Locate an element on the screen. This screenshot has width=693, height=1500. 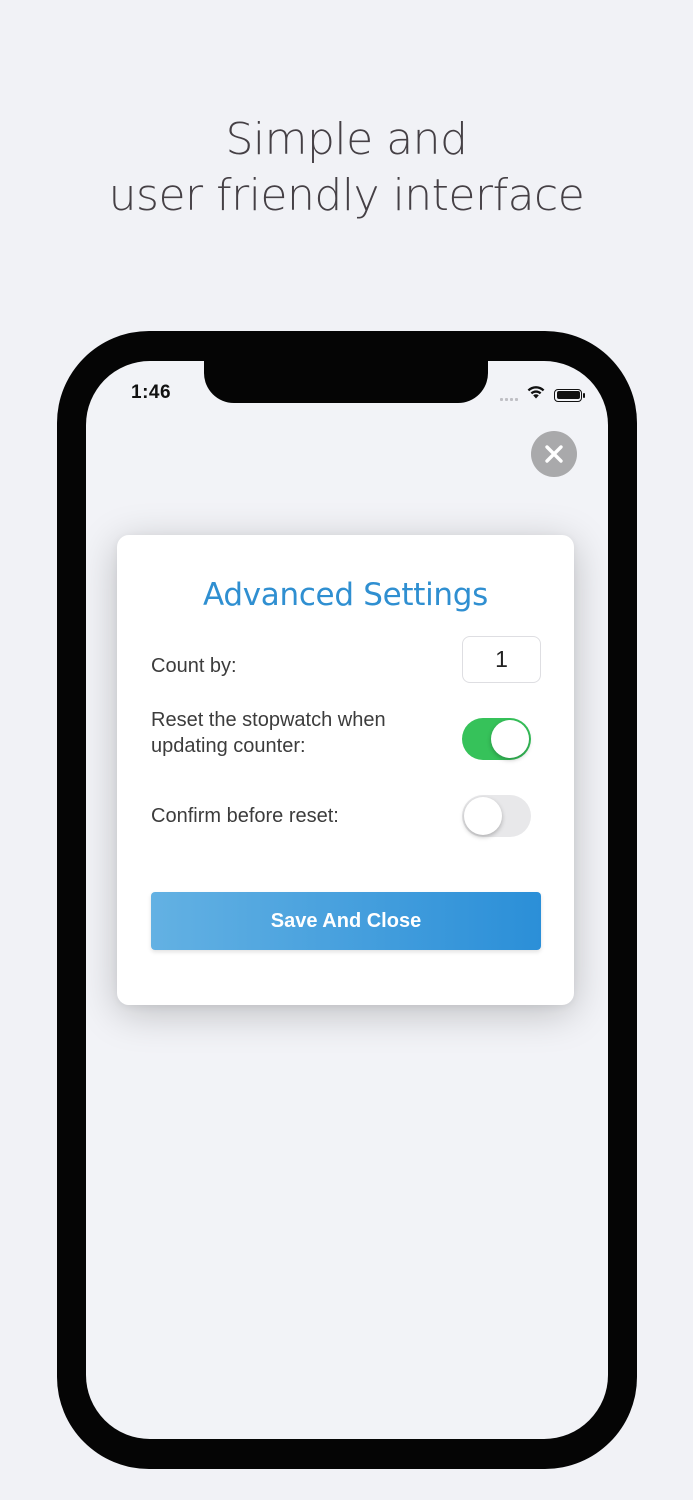
close-icon is located at coordinates (554, 454).